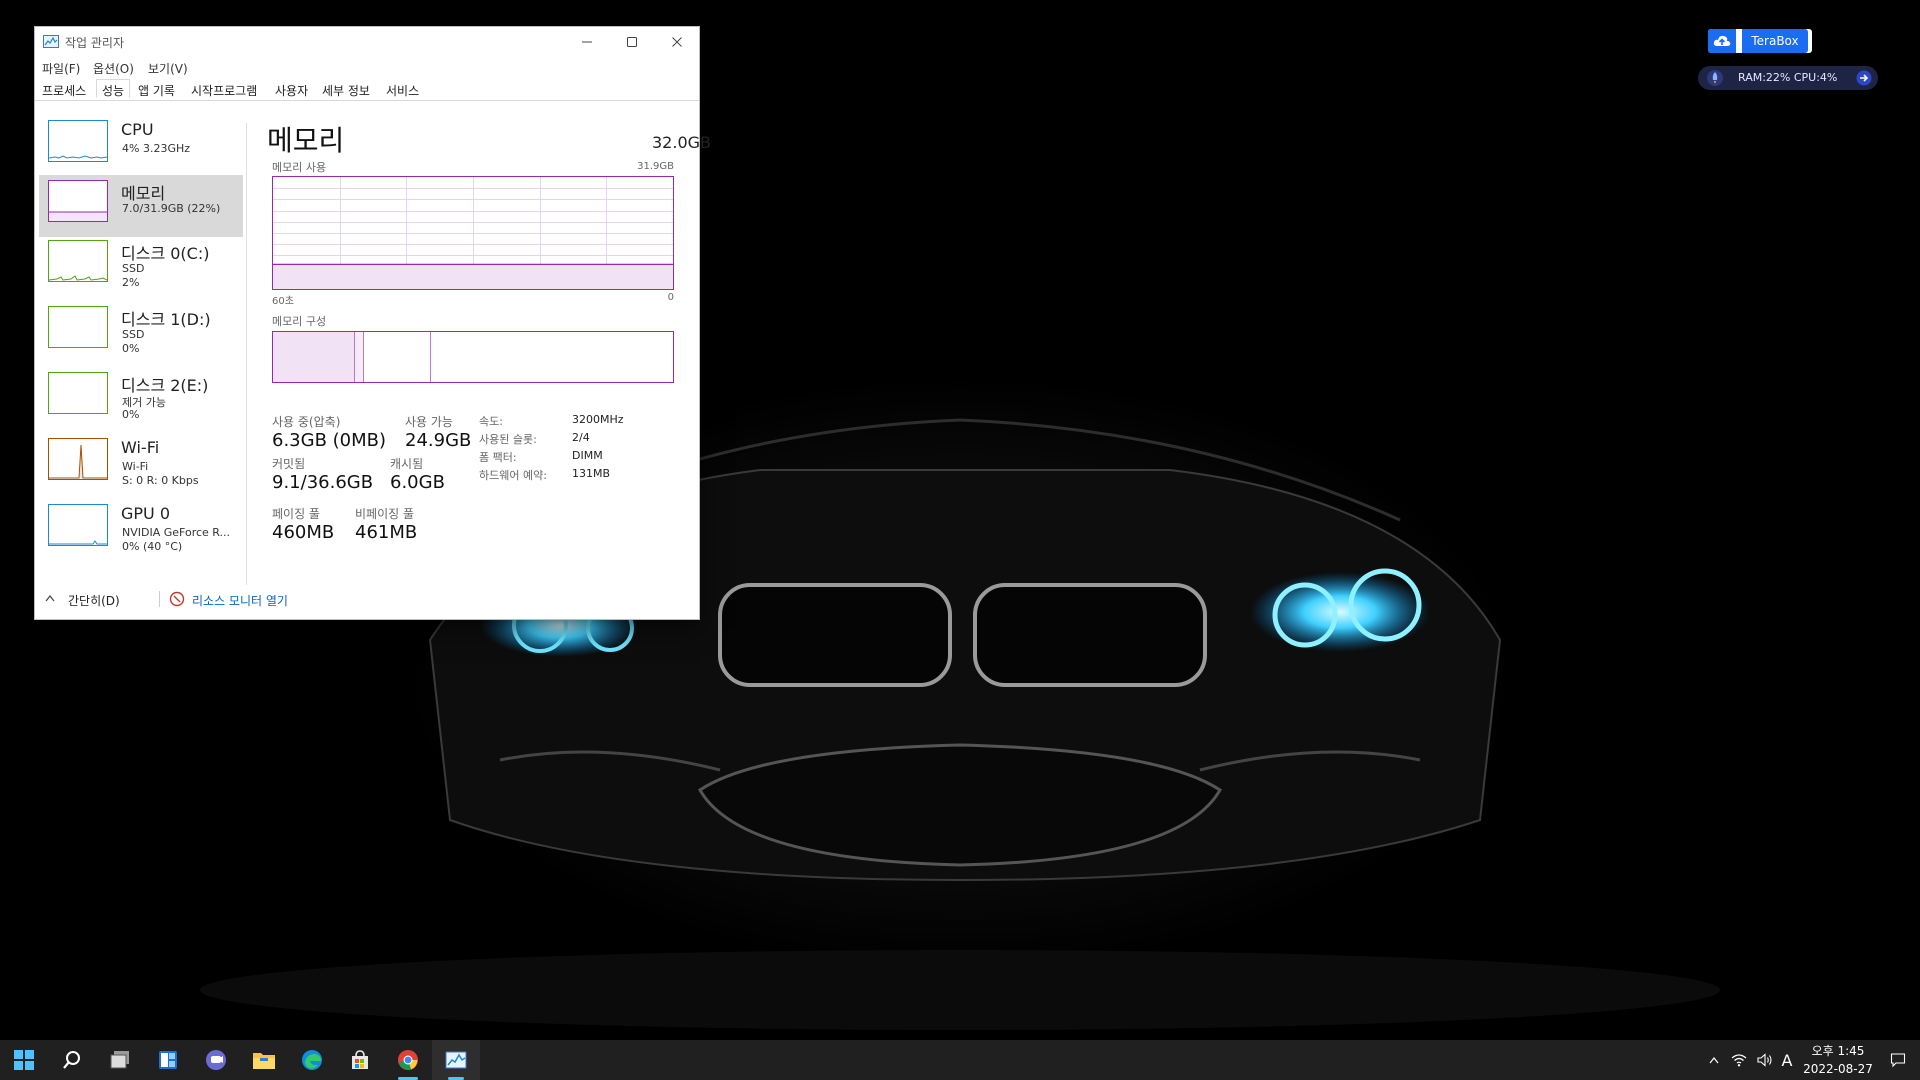 The height and width of the screenshot is (1080, 1920). I want to click on cloud-icon, so click(1722, 41).